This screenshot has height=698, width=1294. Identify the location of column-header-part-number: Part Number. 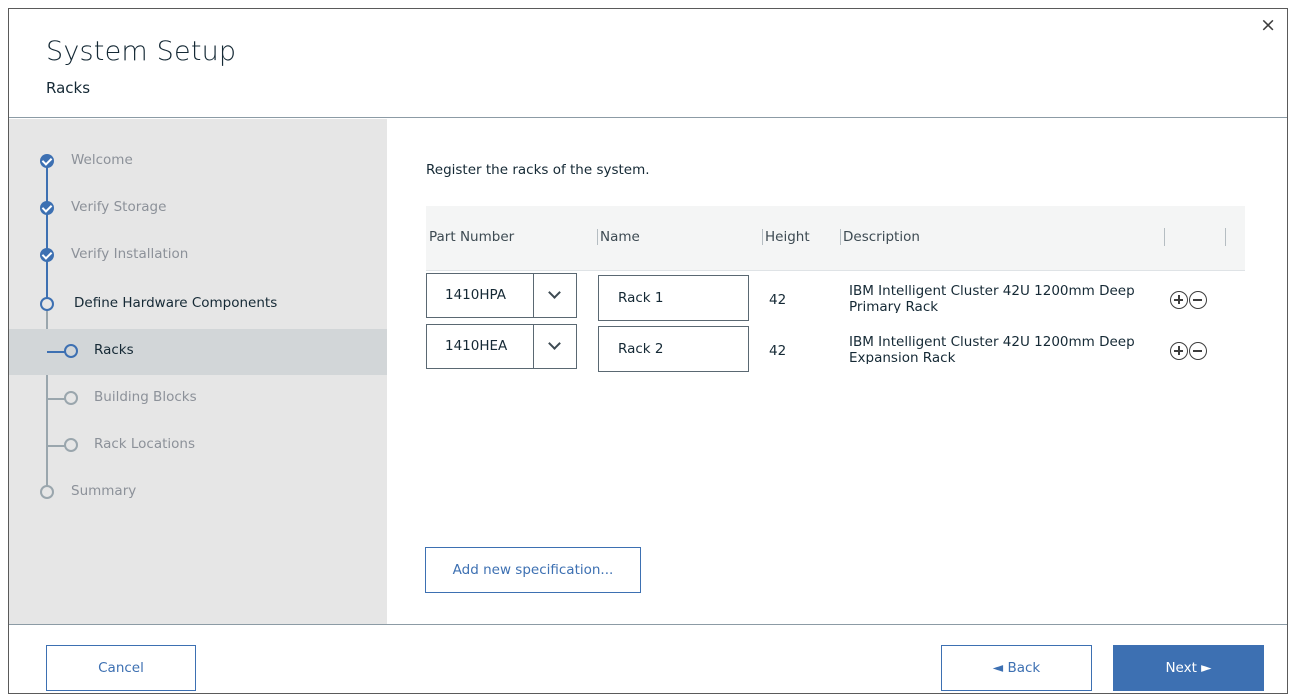
(472, 237).